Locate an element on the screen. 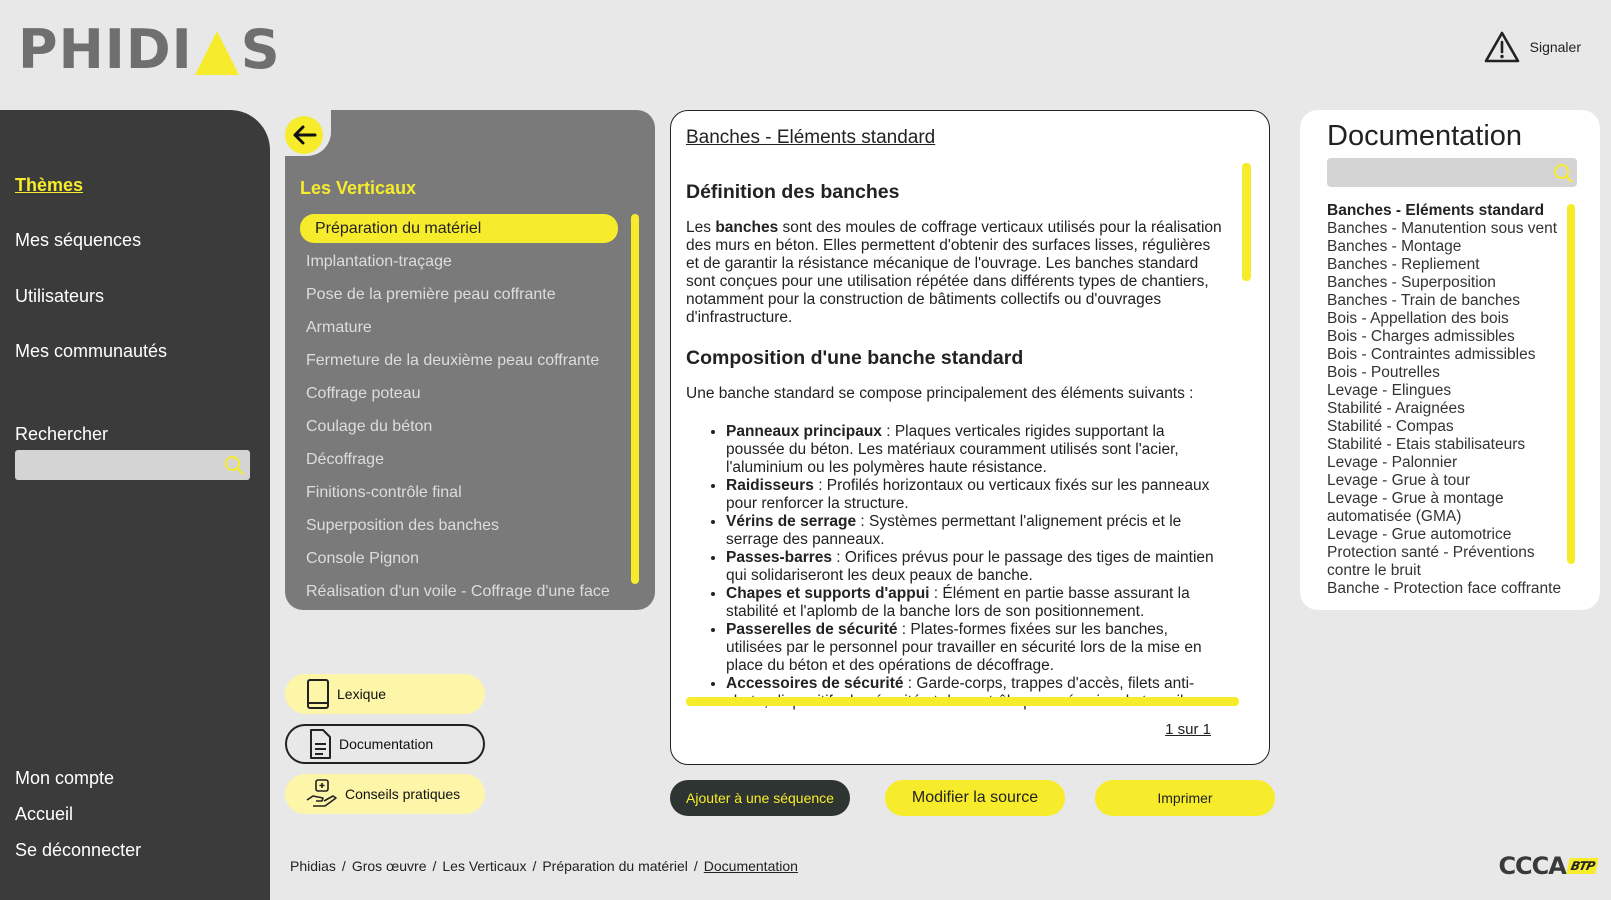 This screenshot has width=1611, height=900. ccca-btp-logo: CCCA BTP is located at coordinates (1548, 866).